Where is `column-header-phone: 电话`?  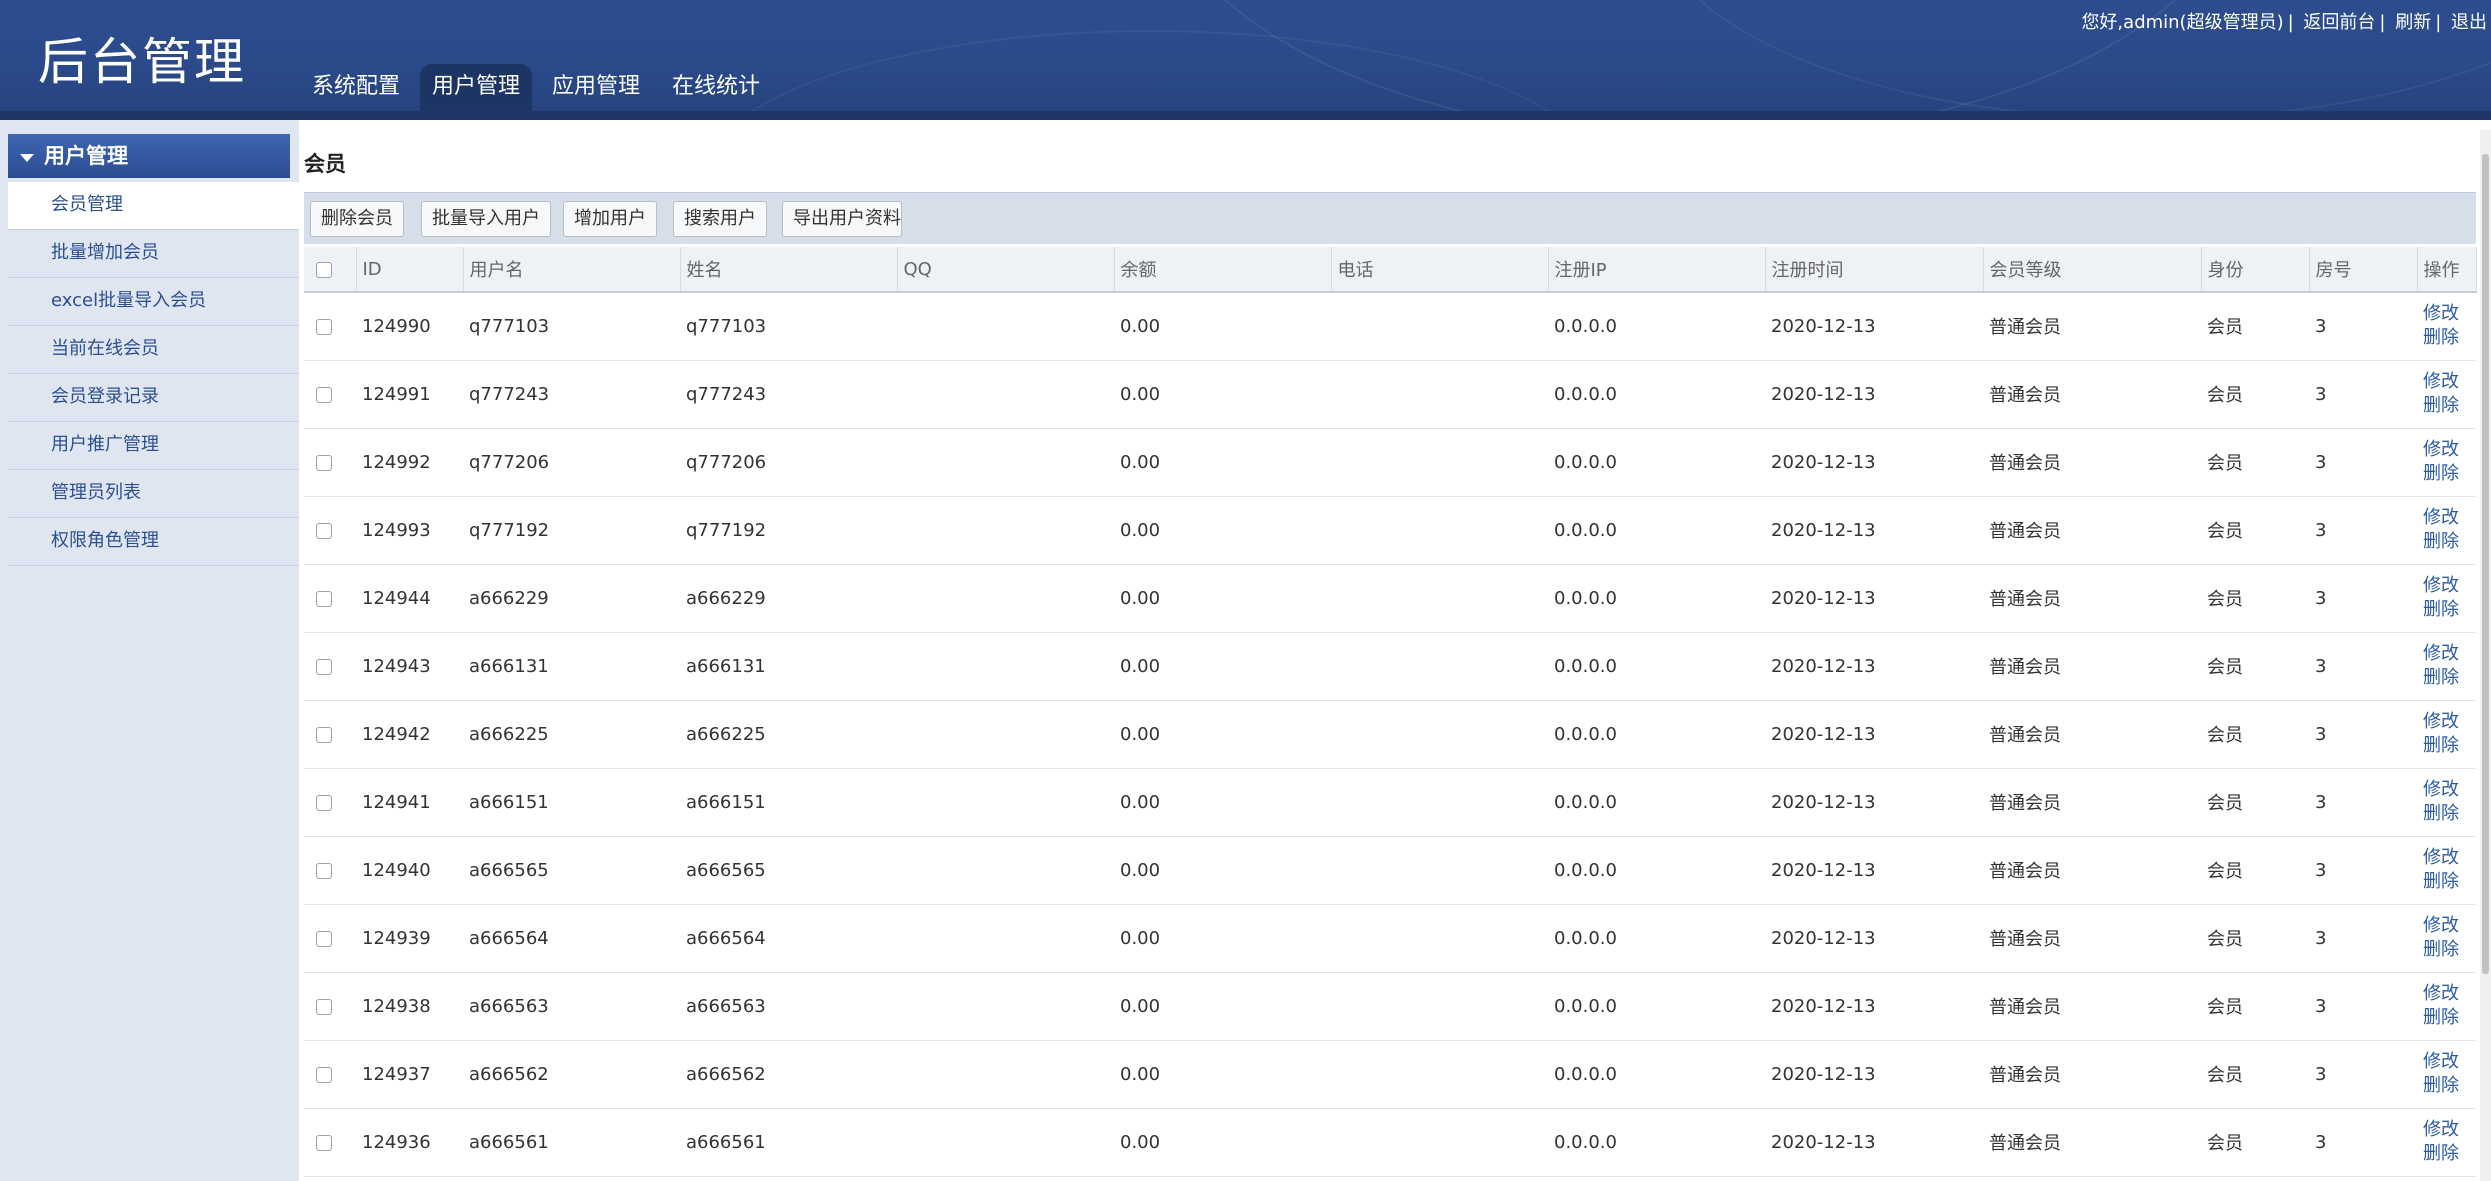
column-header-phone: 电话 is located at coordinates (1440, 270).